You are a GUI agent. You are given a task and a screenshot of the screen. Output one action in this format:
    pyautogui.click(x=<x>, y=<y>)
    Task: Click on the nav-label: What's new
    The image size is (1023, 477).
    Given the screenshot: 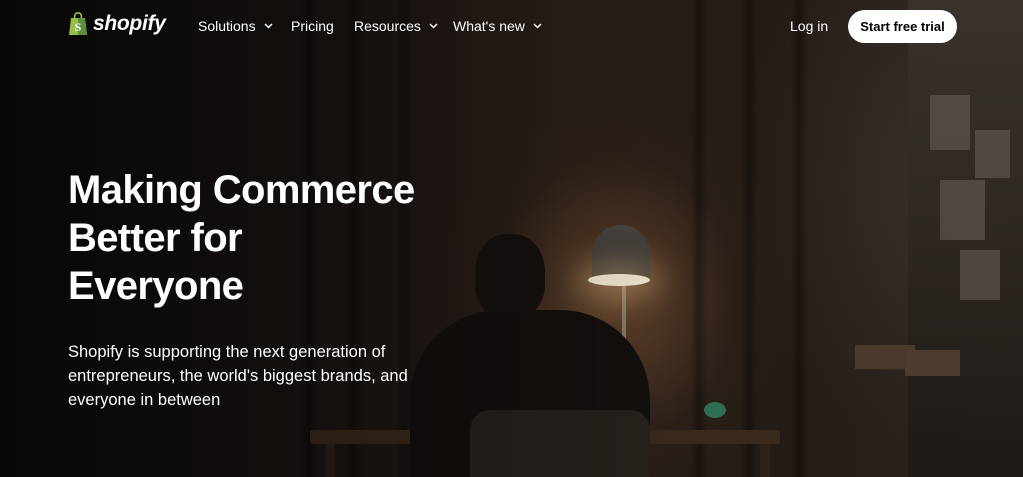 What is the action you would take?
    pyautogui.click(x=489, y=26)
    